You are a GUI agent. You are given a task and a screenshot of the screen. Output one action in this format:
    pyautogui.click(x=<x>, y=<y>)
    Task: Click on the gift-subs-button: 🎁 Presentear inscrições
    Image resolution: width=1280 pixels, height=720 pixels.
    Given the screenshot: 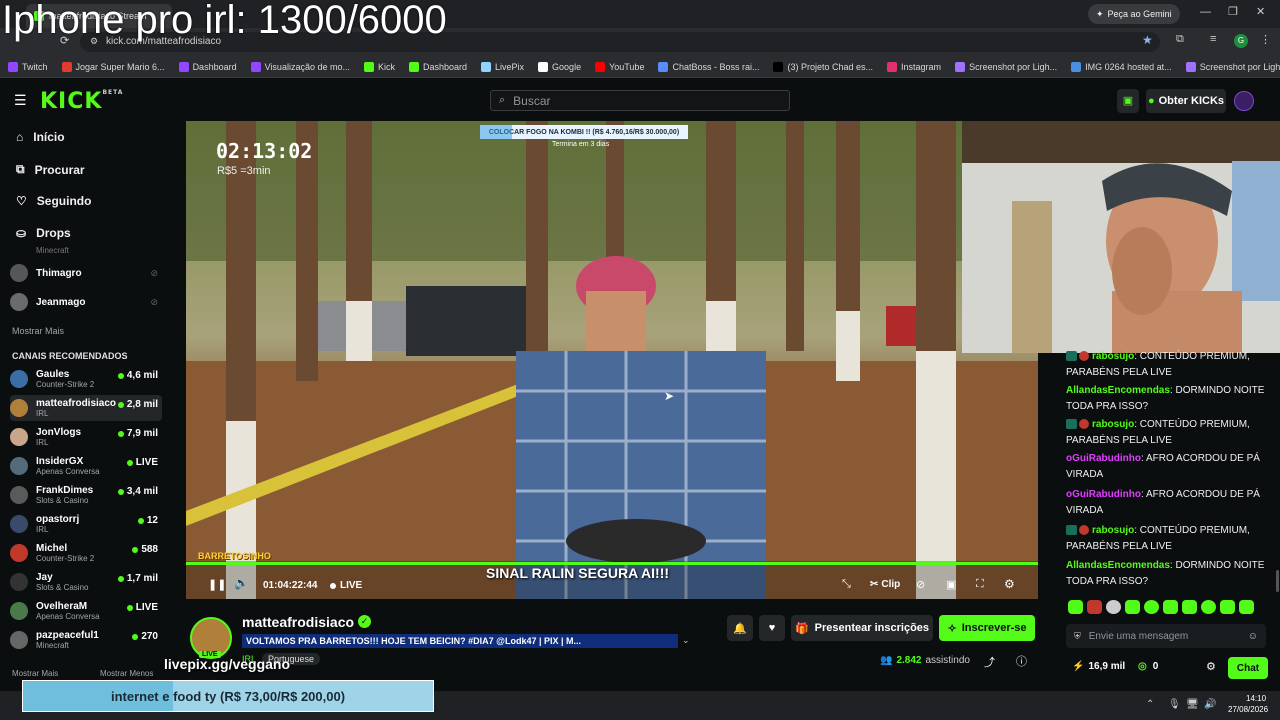 What is the action you would take?
    pyautogui.click(x=862, y=628)
    